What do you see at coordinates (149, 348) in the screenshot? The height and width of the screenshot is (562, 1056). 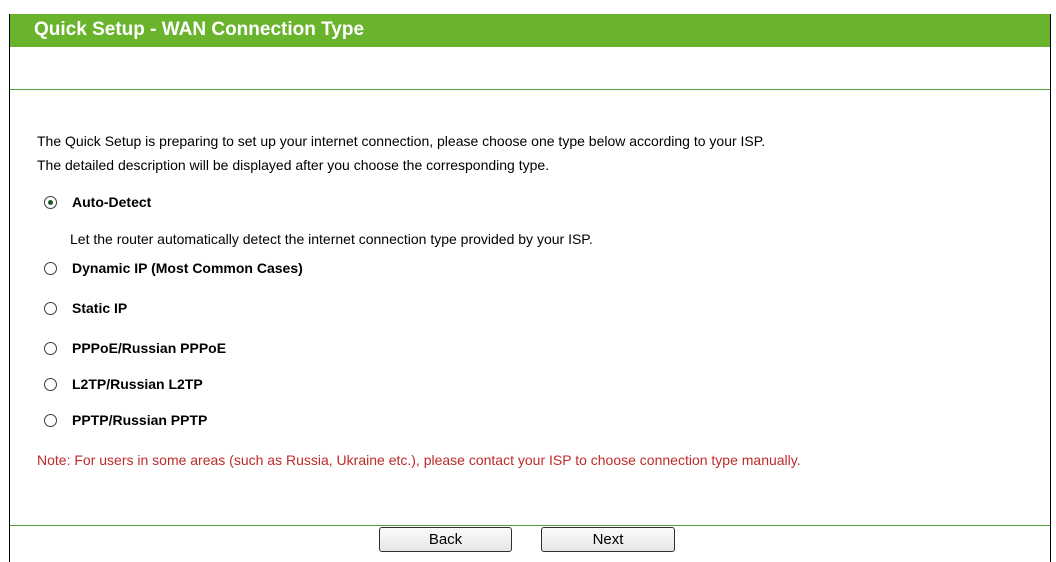 I see `option-label: PPPoE/Russian PPPoE` at bounding box center [149, 348].